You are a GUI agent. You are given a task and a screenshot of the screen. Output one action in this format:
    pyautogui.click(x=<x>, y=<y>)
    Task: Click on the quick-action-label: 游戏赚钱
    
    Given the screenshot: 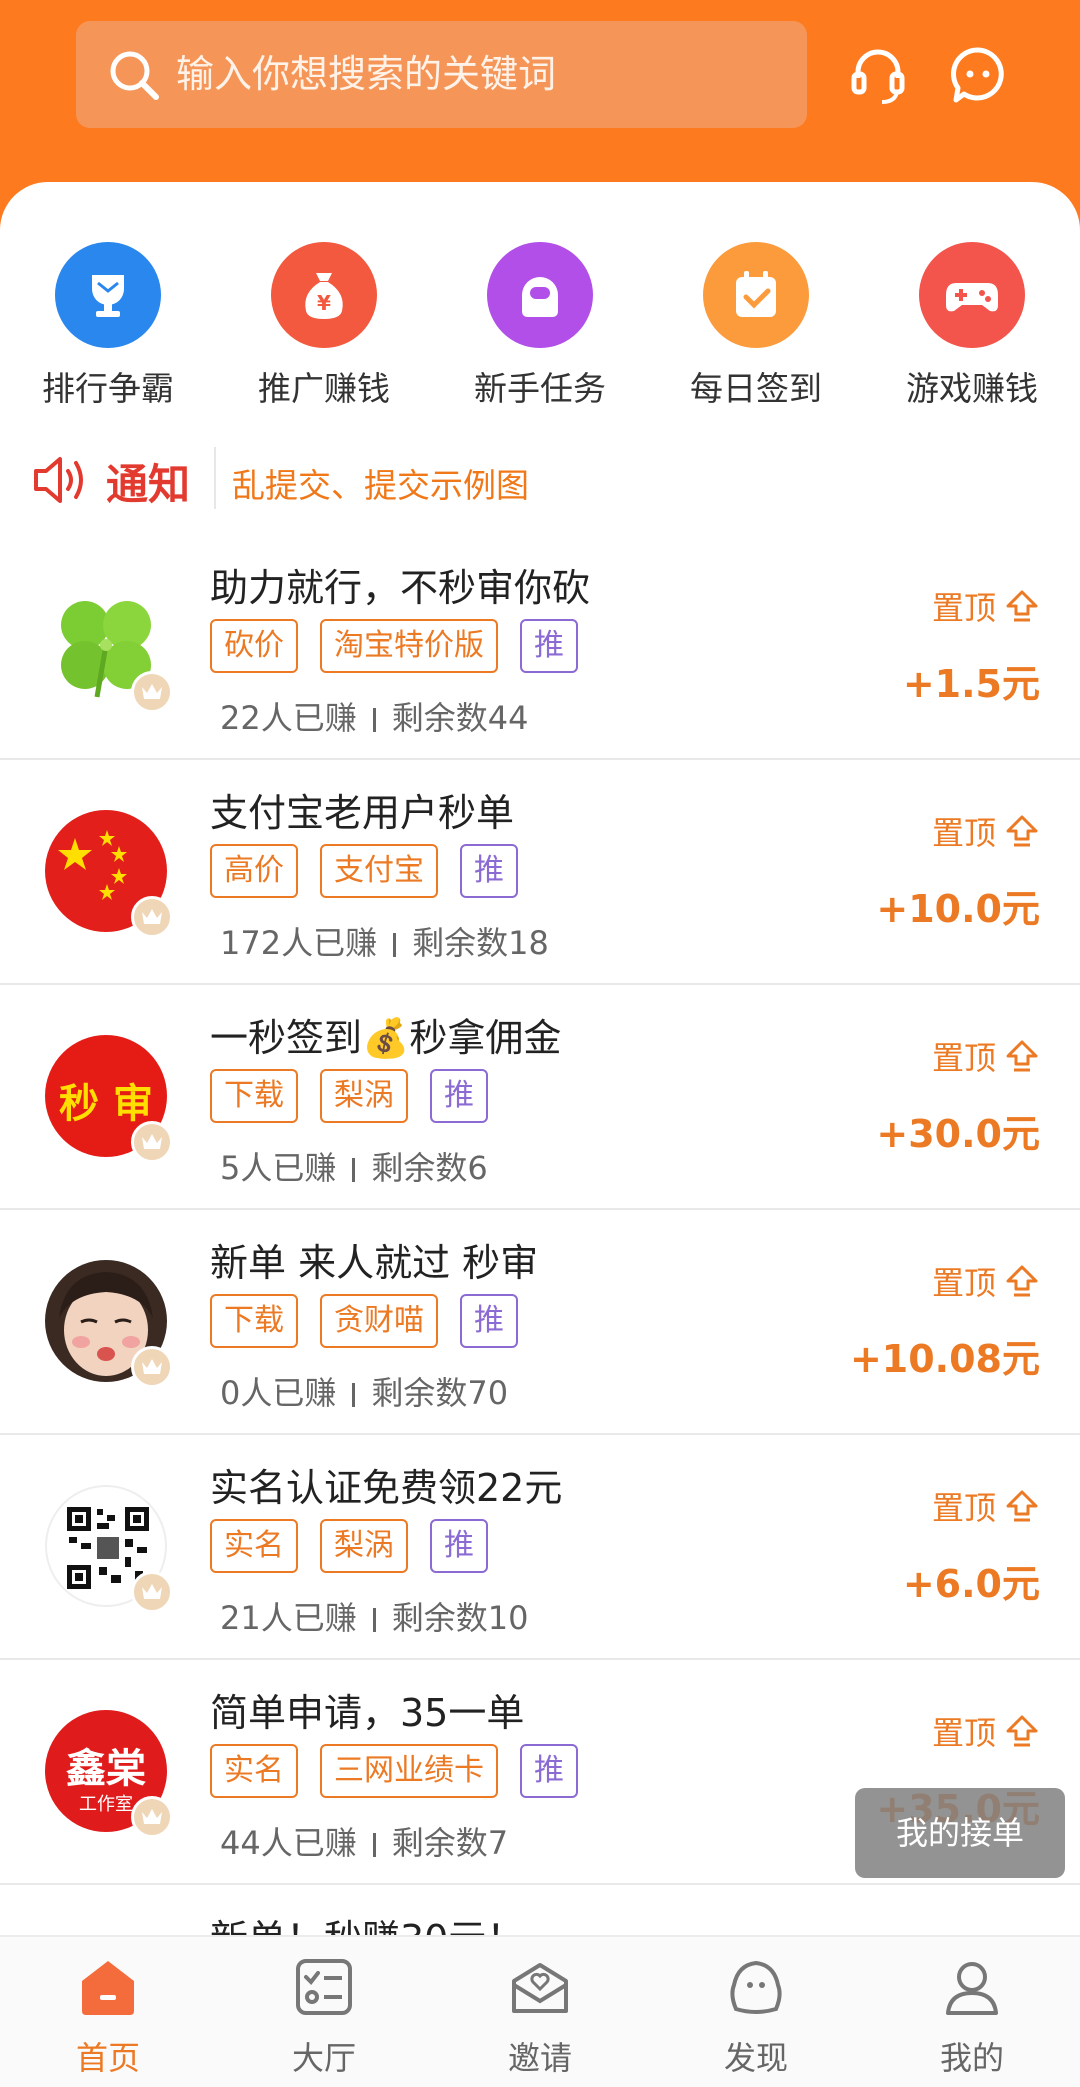 What is the action you would take?
    pyautogui.click(x=972, y=388)
    